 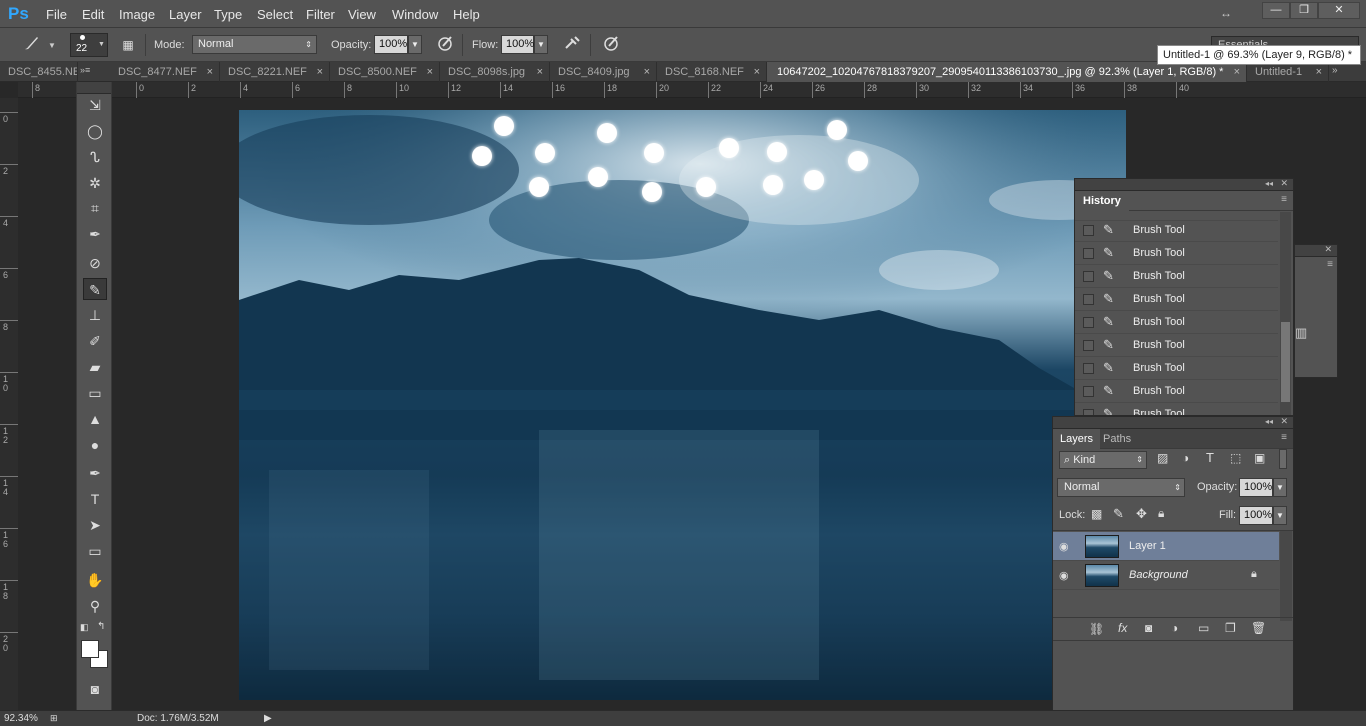 What do you see at coordinates (95, 445) in the screenshot?
I see `dodge-icon: ●` at bounding box center [95, 445].